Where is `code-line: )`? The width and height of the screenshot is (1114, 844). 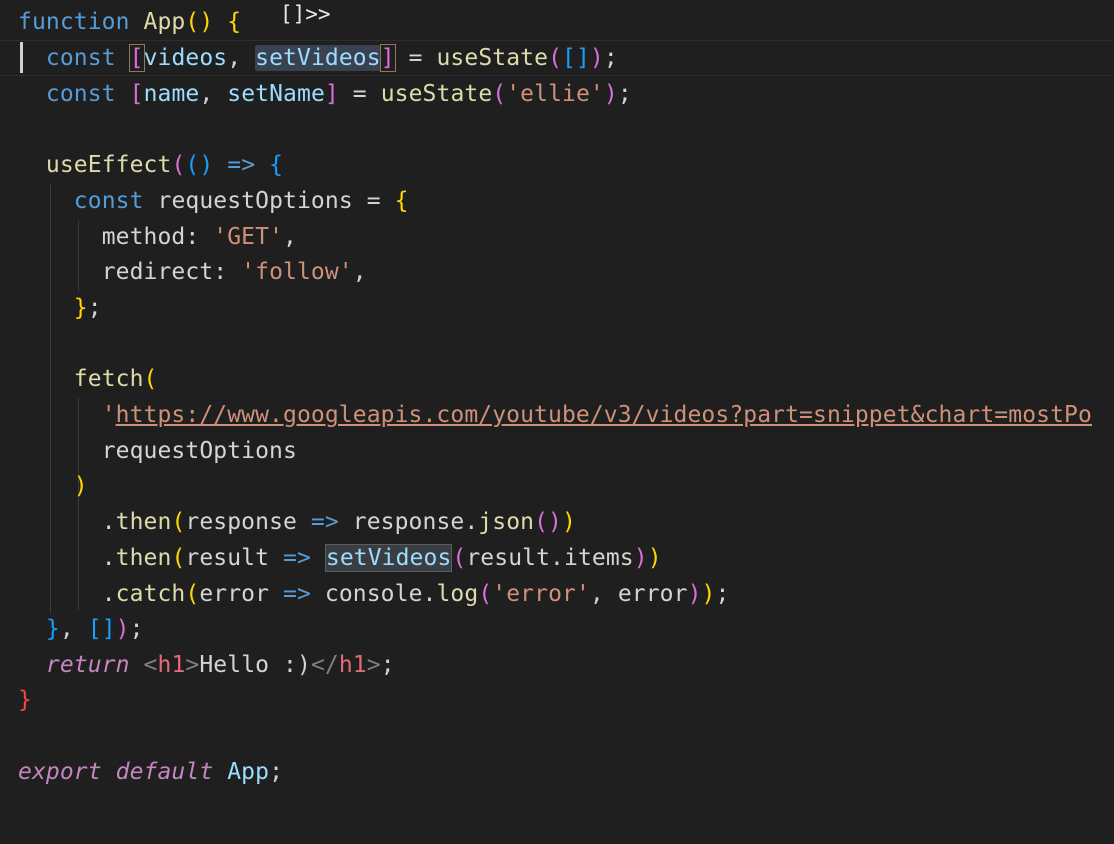
code-line: ) is located at coordinates (80, 486).